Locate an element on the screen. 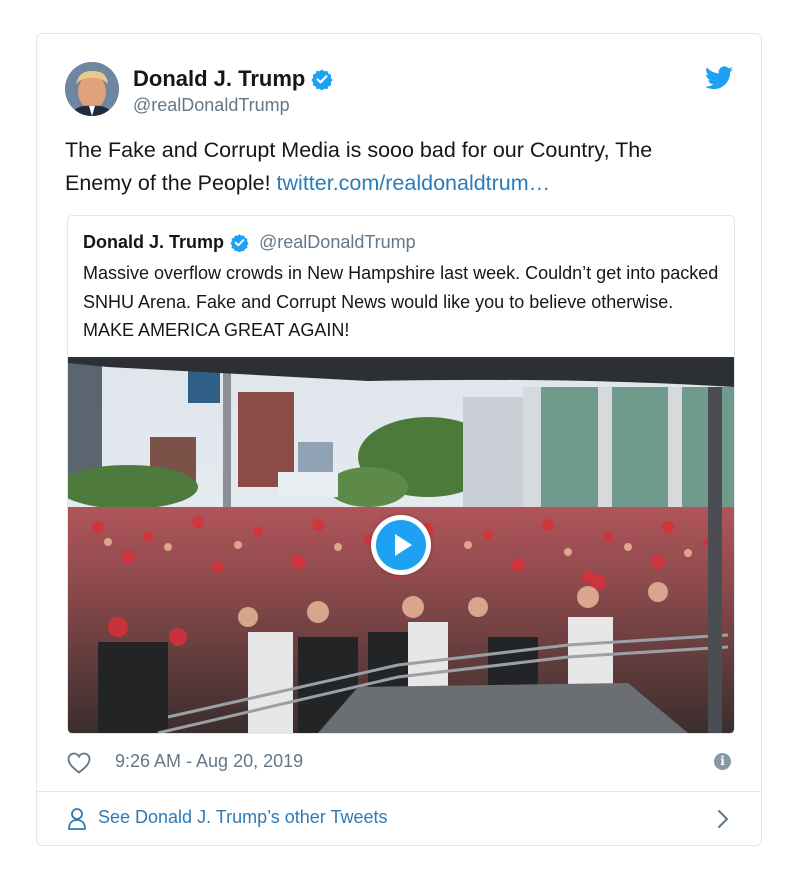 The width and height of the screenshot is (799, 887). play-icon is located at coordinates (401, 545).